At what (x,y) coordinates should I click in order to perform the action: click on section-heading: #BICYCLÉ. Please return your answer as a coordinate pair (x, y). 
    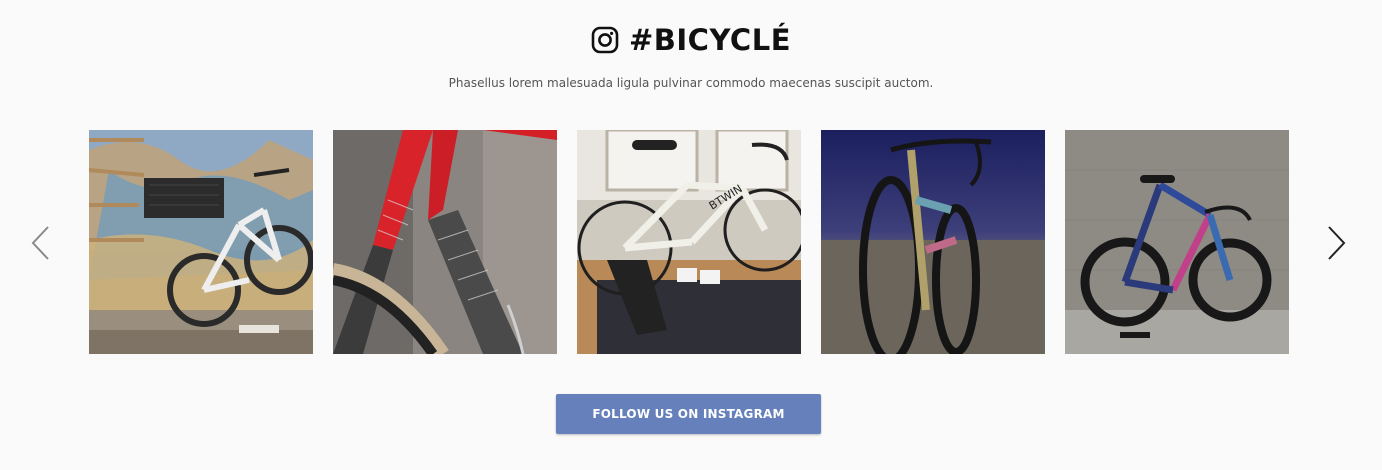
    Looking at the image, I should click on (691, 40).